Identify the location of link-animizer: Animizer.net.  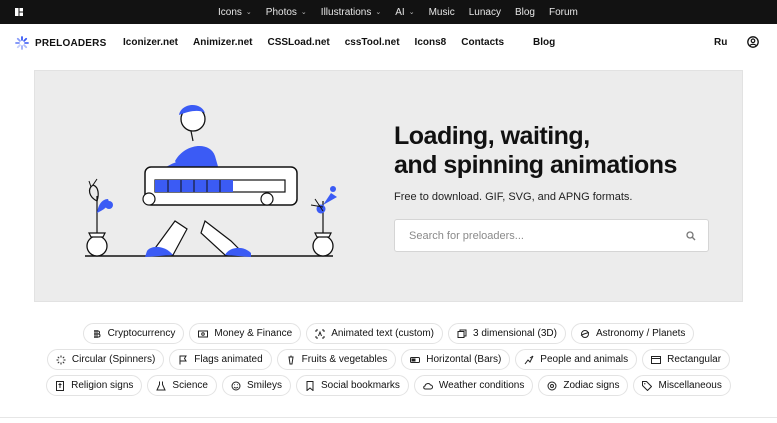
(222, 42).